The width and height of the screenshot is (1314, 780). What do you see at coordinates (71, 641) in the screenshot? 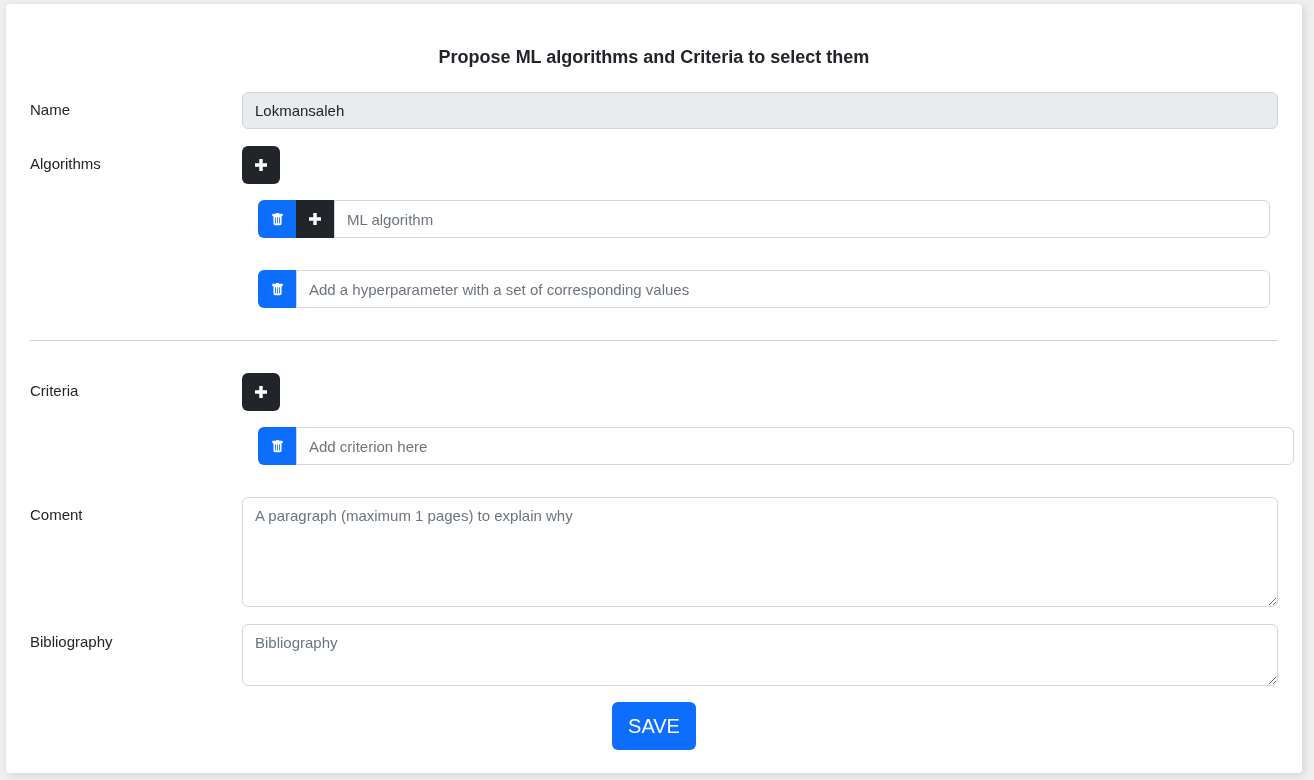
I see `field-label: Bibliography` at bounding box center [71, 641].